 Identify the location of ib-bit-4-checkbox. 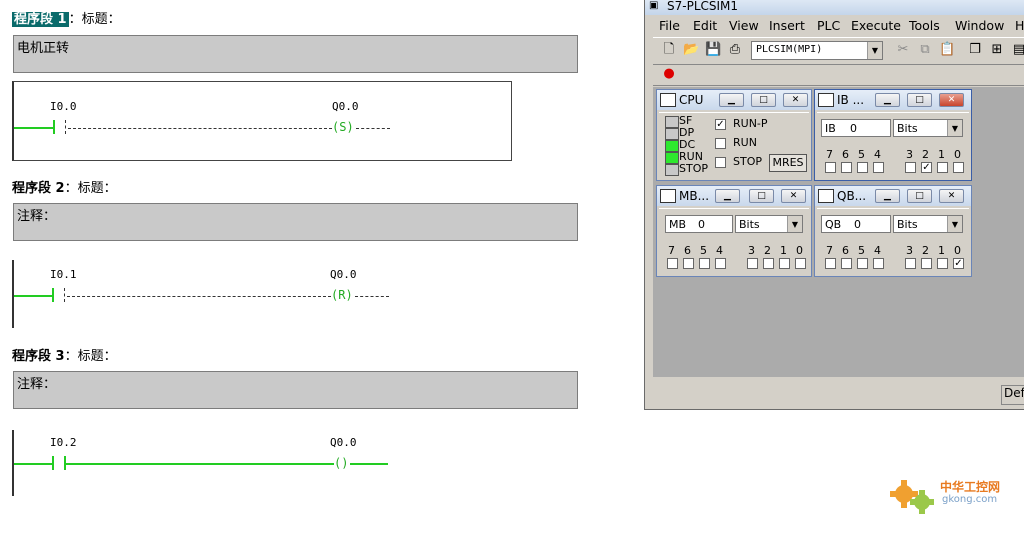
(878, 167).